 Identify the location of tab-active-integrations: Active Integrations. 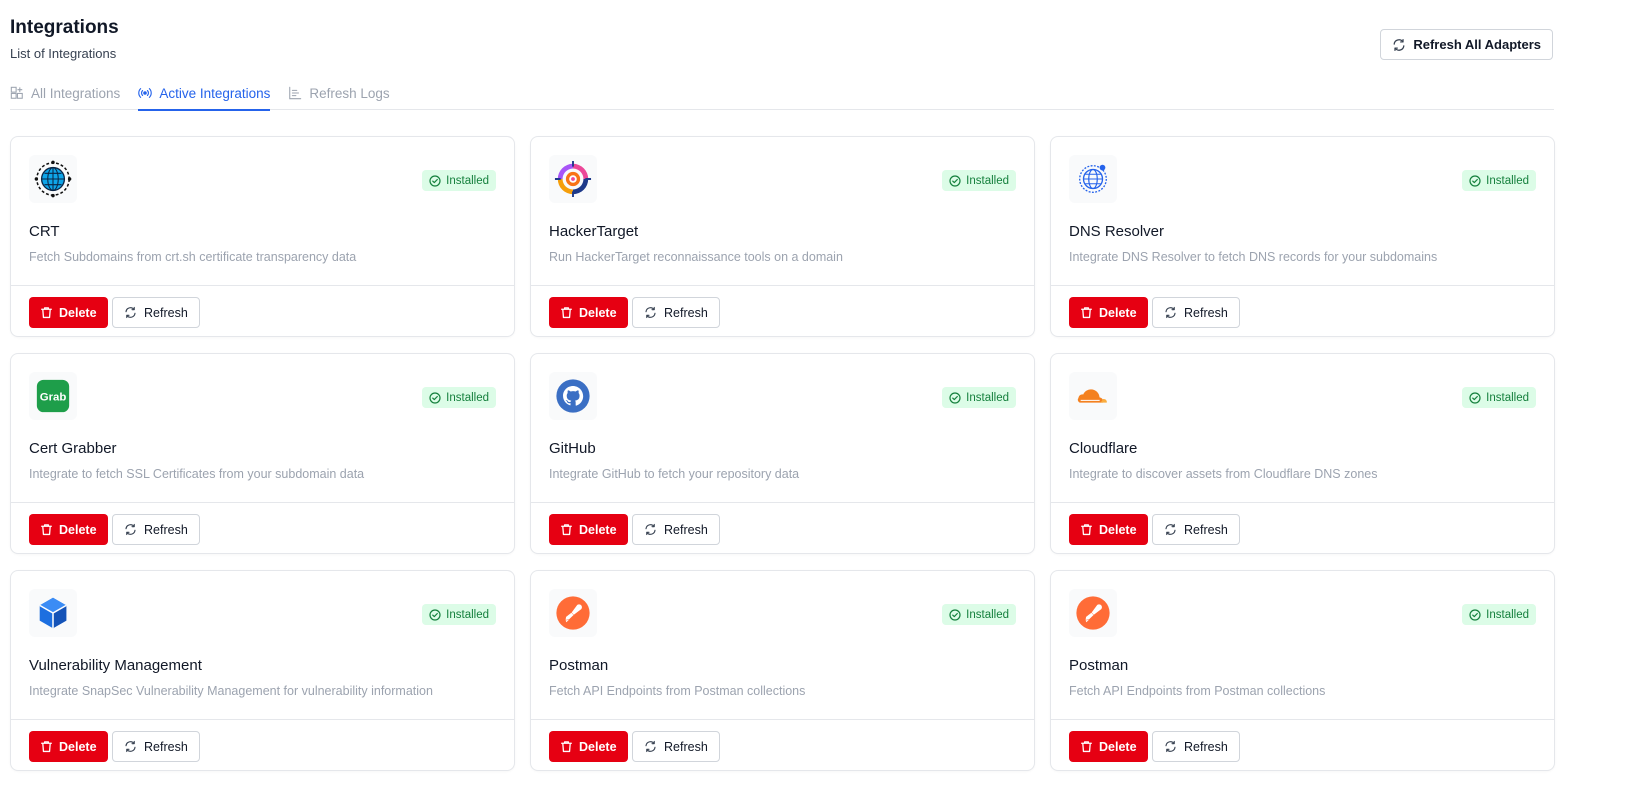
(213, 93).